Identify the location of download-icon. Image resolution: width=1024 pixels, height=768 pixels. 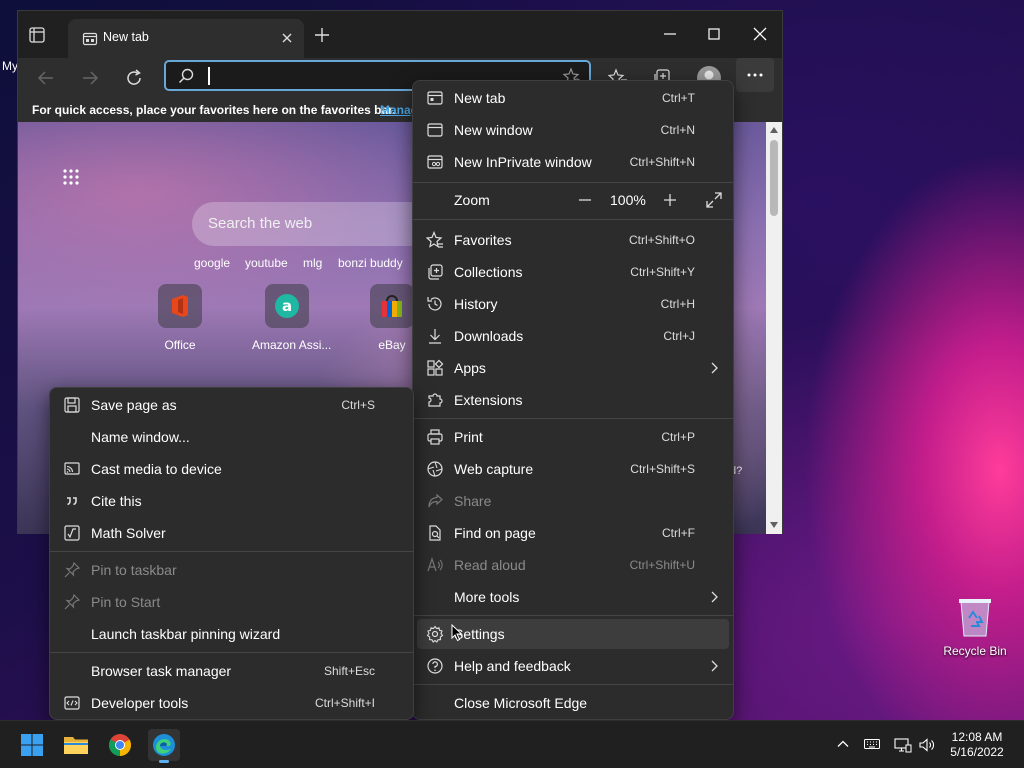
(435, 336).